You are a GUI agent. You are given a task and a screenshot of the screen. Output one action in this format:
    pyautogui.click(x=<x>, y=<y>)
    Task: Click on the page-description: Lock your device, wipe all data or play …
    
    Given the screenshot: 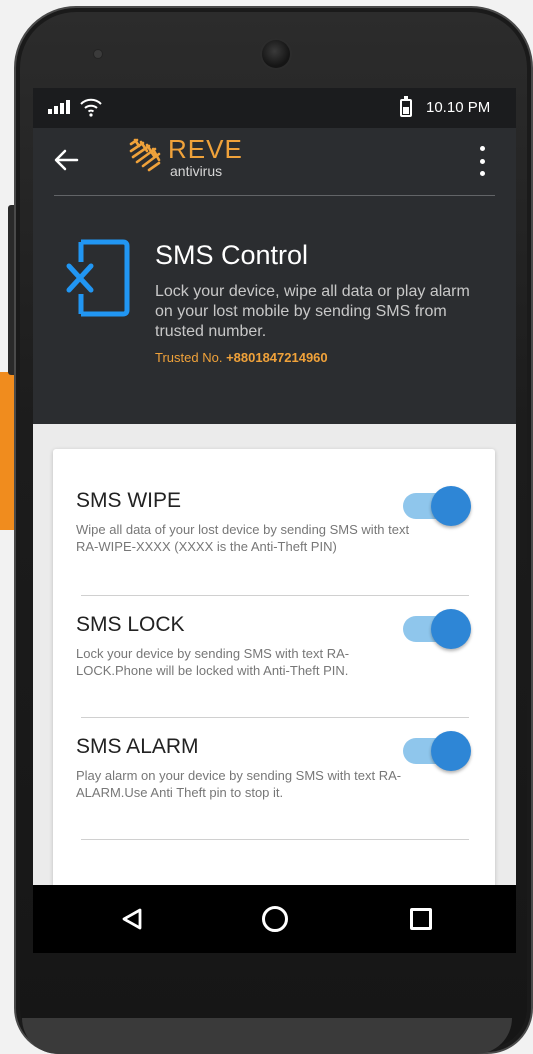 What is the action you would take?
    pyautogui.click(x=312, y=311)
    